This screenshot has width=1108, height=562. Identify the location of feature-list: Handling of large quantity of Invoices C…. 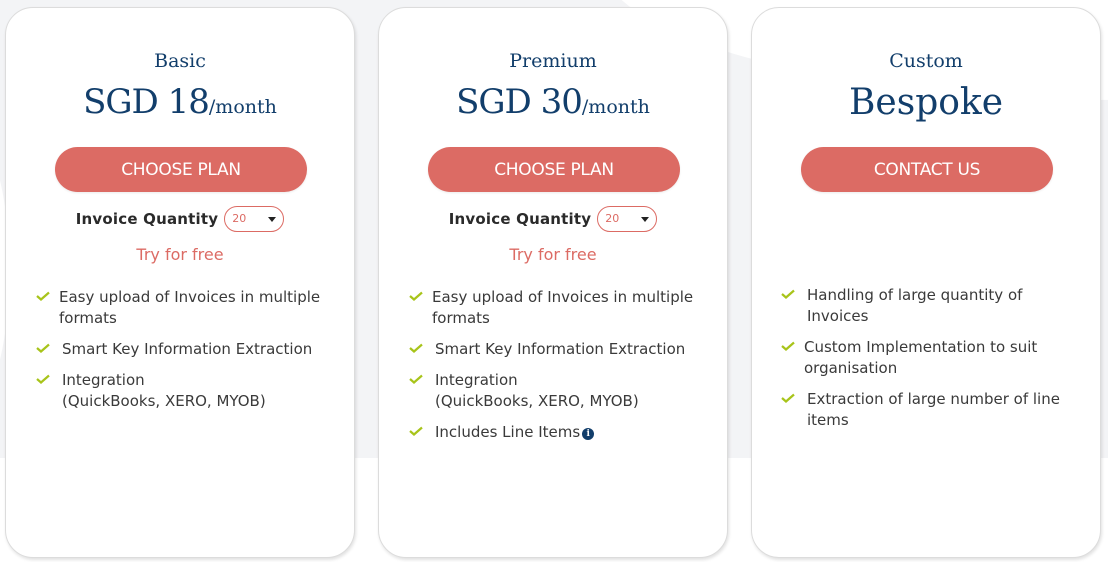
(929, 363).